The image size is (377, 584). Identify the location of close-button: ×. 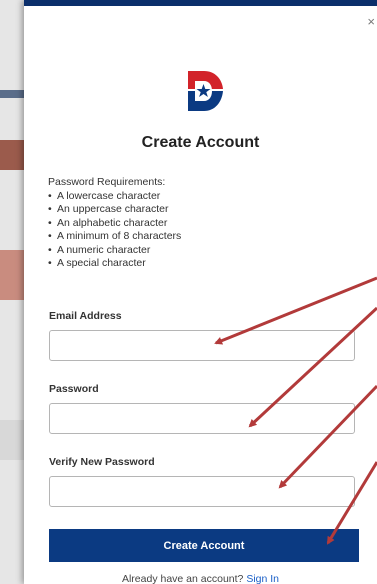
(371, 21).